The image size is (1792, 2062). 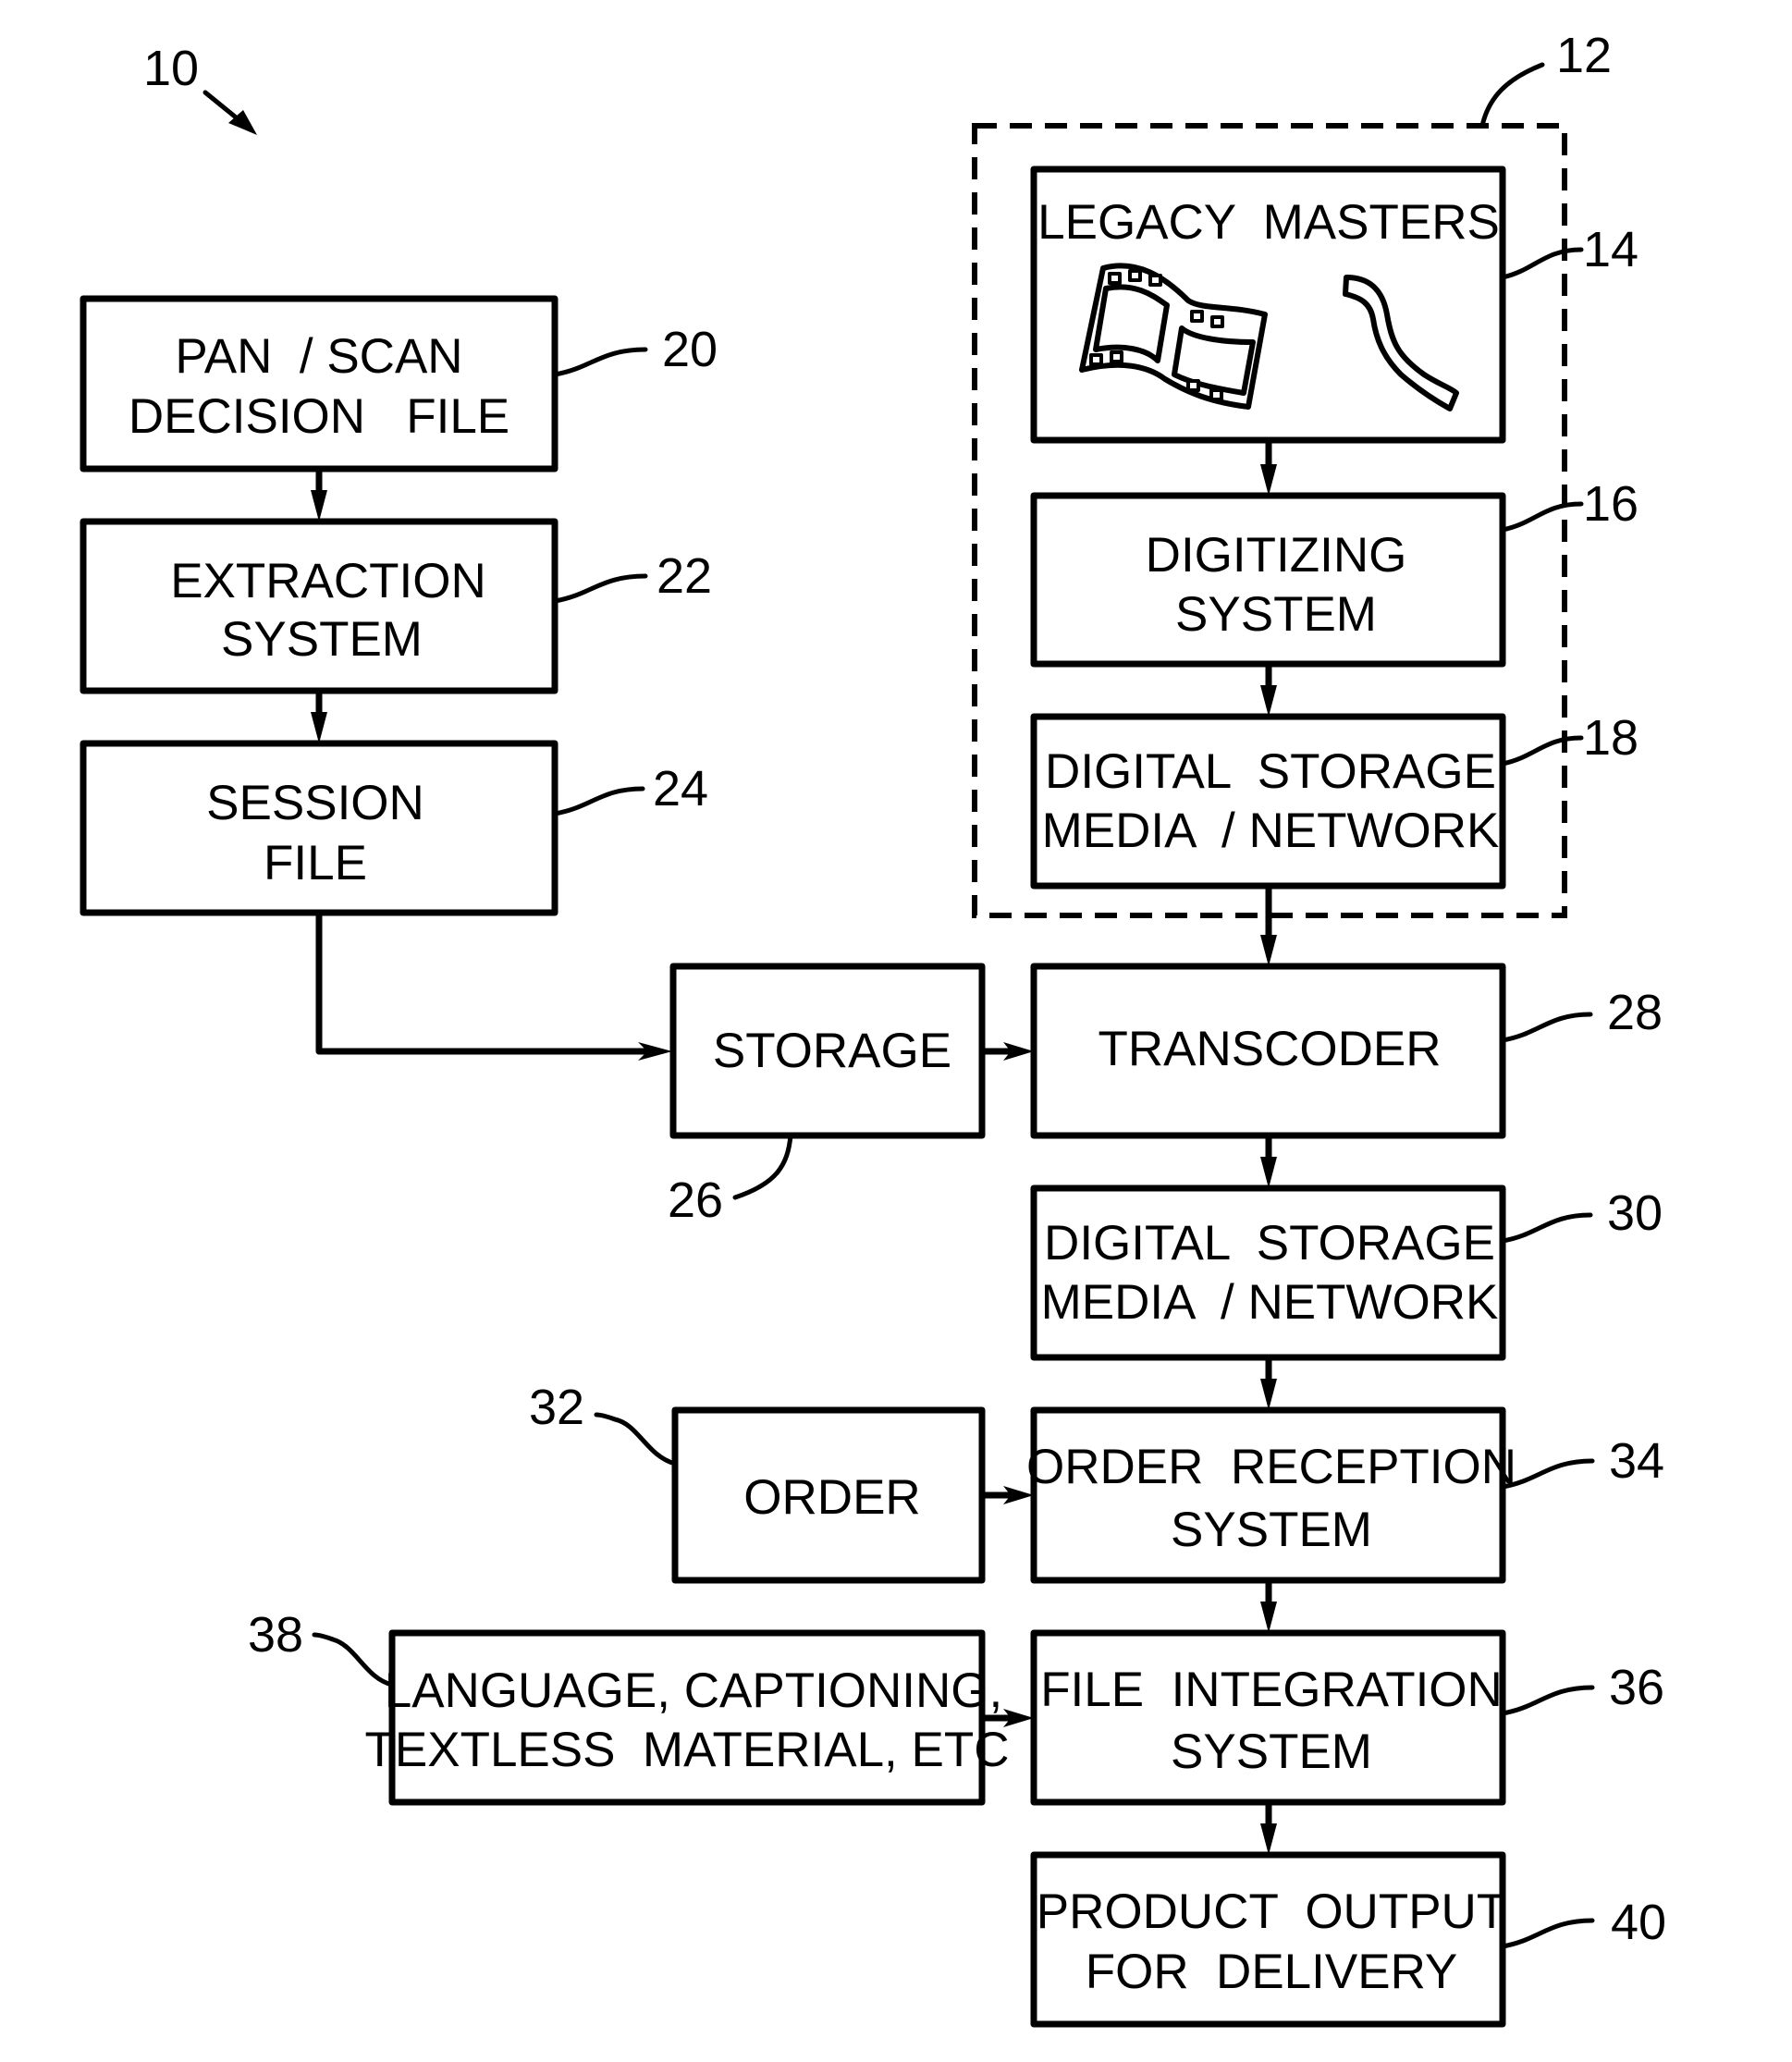 I want to click on ref-label-40: 40, so click(x=1638, y=1922).